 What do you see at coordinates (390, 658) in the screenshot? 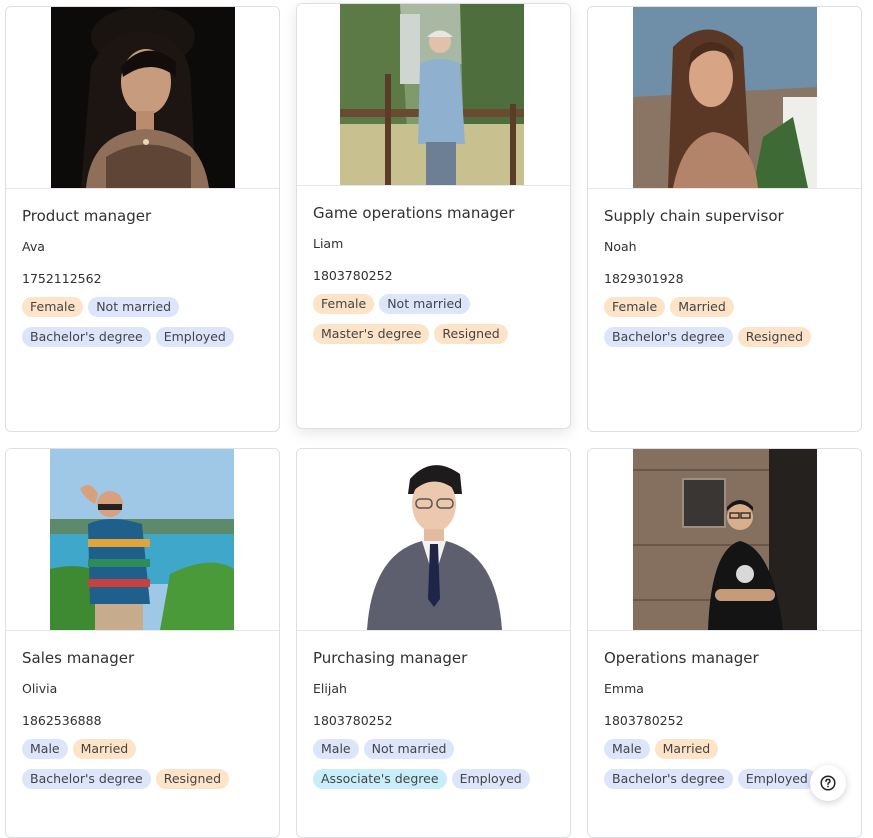
I see `job-title: Purchasing manager` at bounding box center [390, 658].